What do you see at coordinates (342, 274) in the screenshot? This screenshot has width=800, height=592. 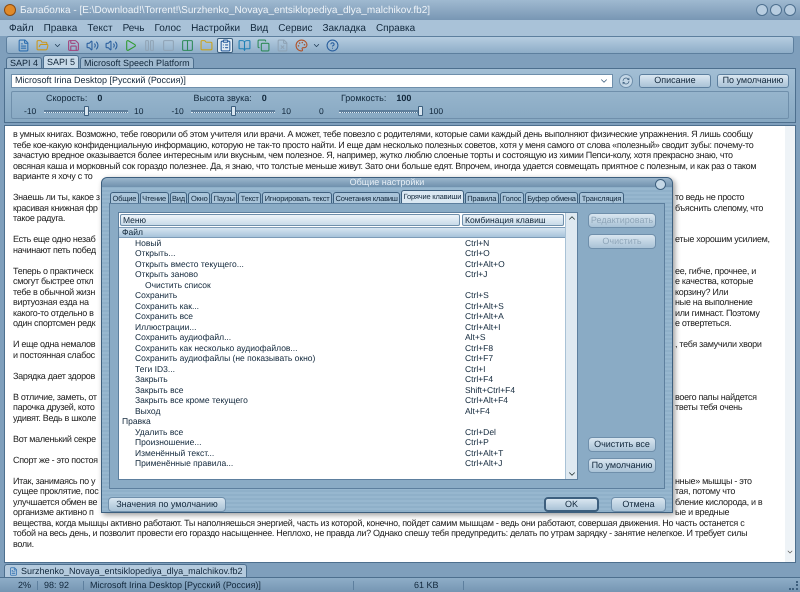 I see `tree-row: Открыть заново Ctrl+J` at bounding box center [342, 274].